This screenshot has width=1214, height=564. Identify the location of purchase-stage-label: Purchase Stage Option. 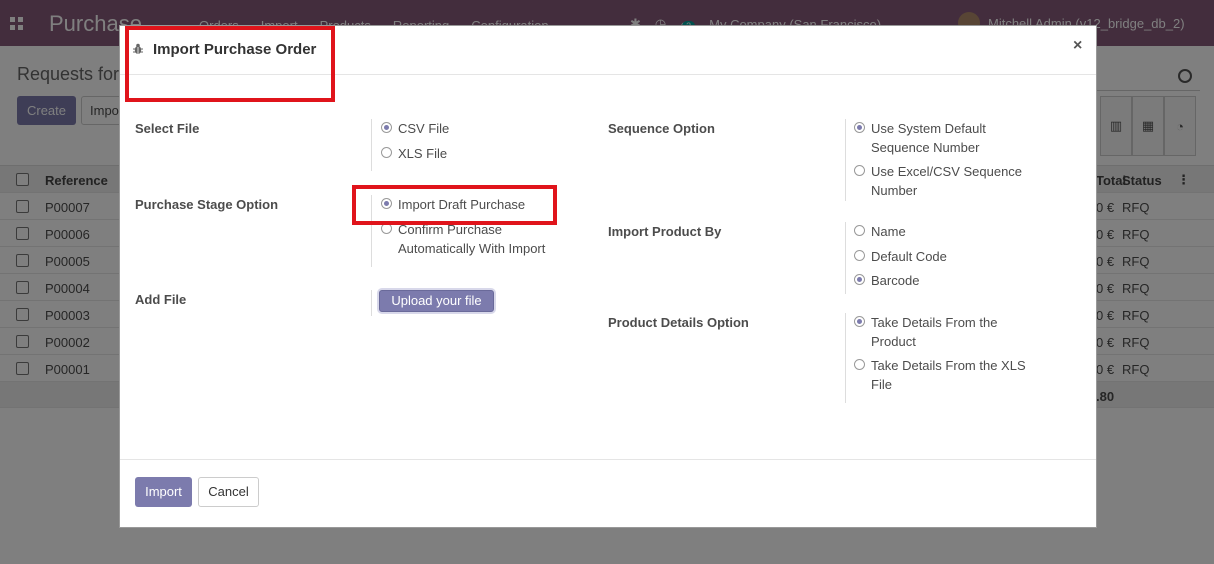
(207, 204).